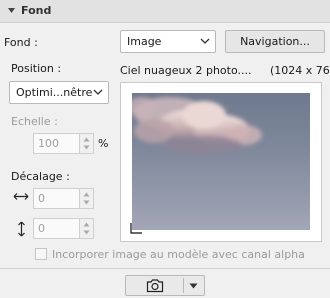 This screenshot has width=330, height=298. I want to click on decalage-horizontal-stepper, so click(86, 198).